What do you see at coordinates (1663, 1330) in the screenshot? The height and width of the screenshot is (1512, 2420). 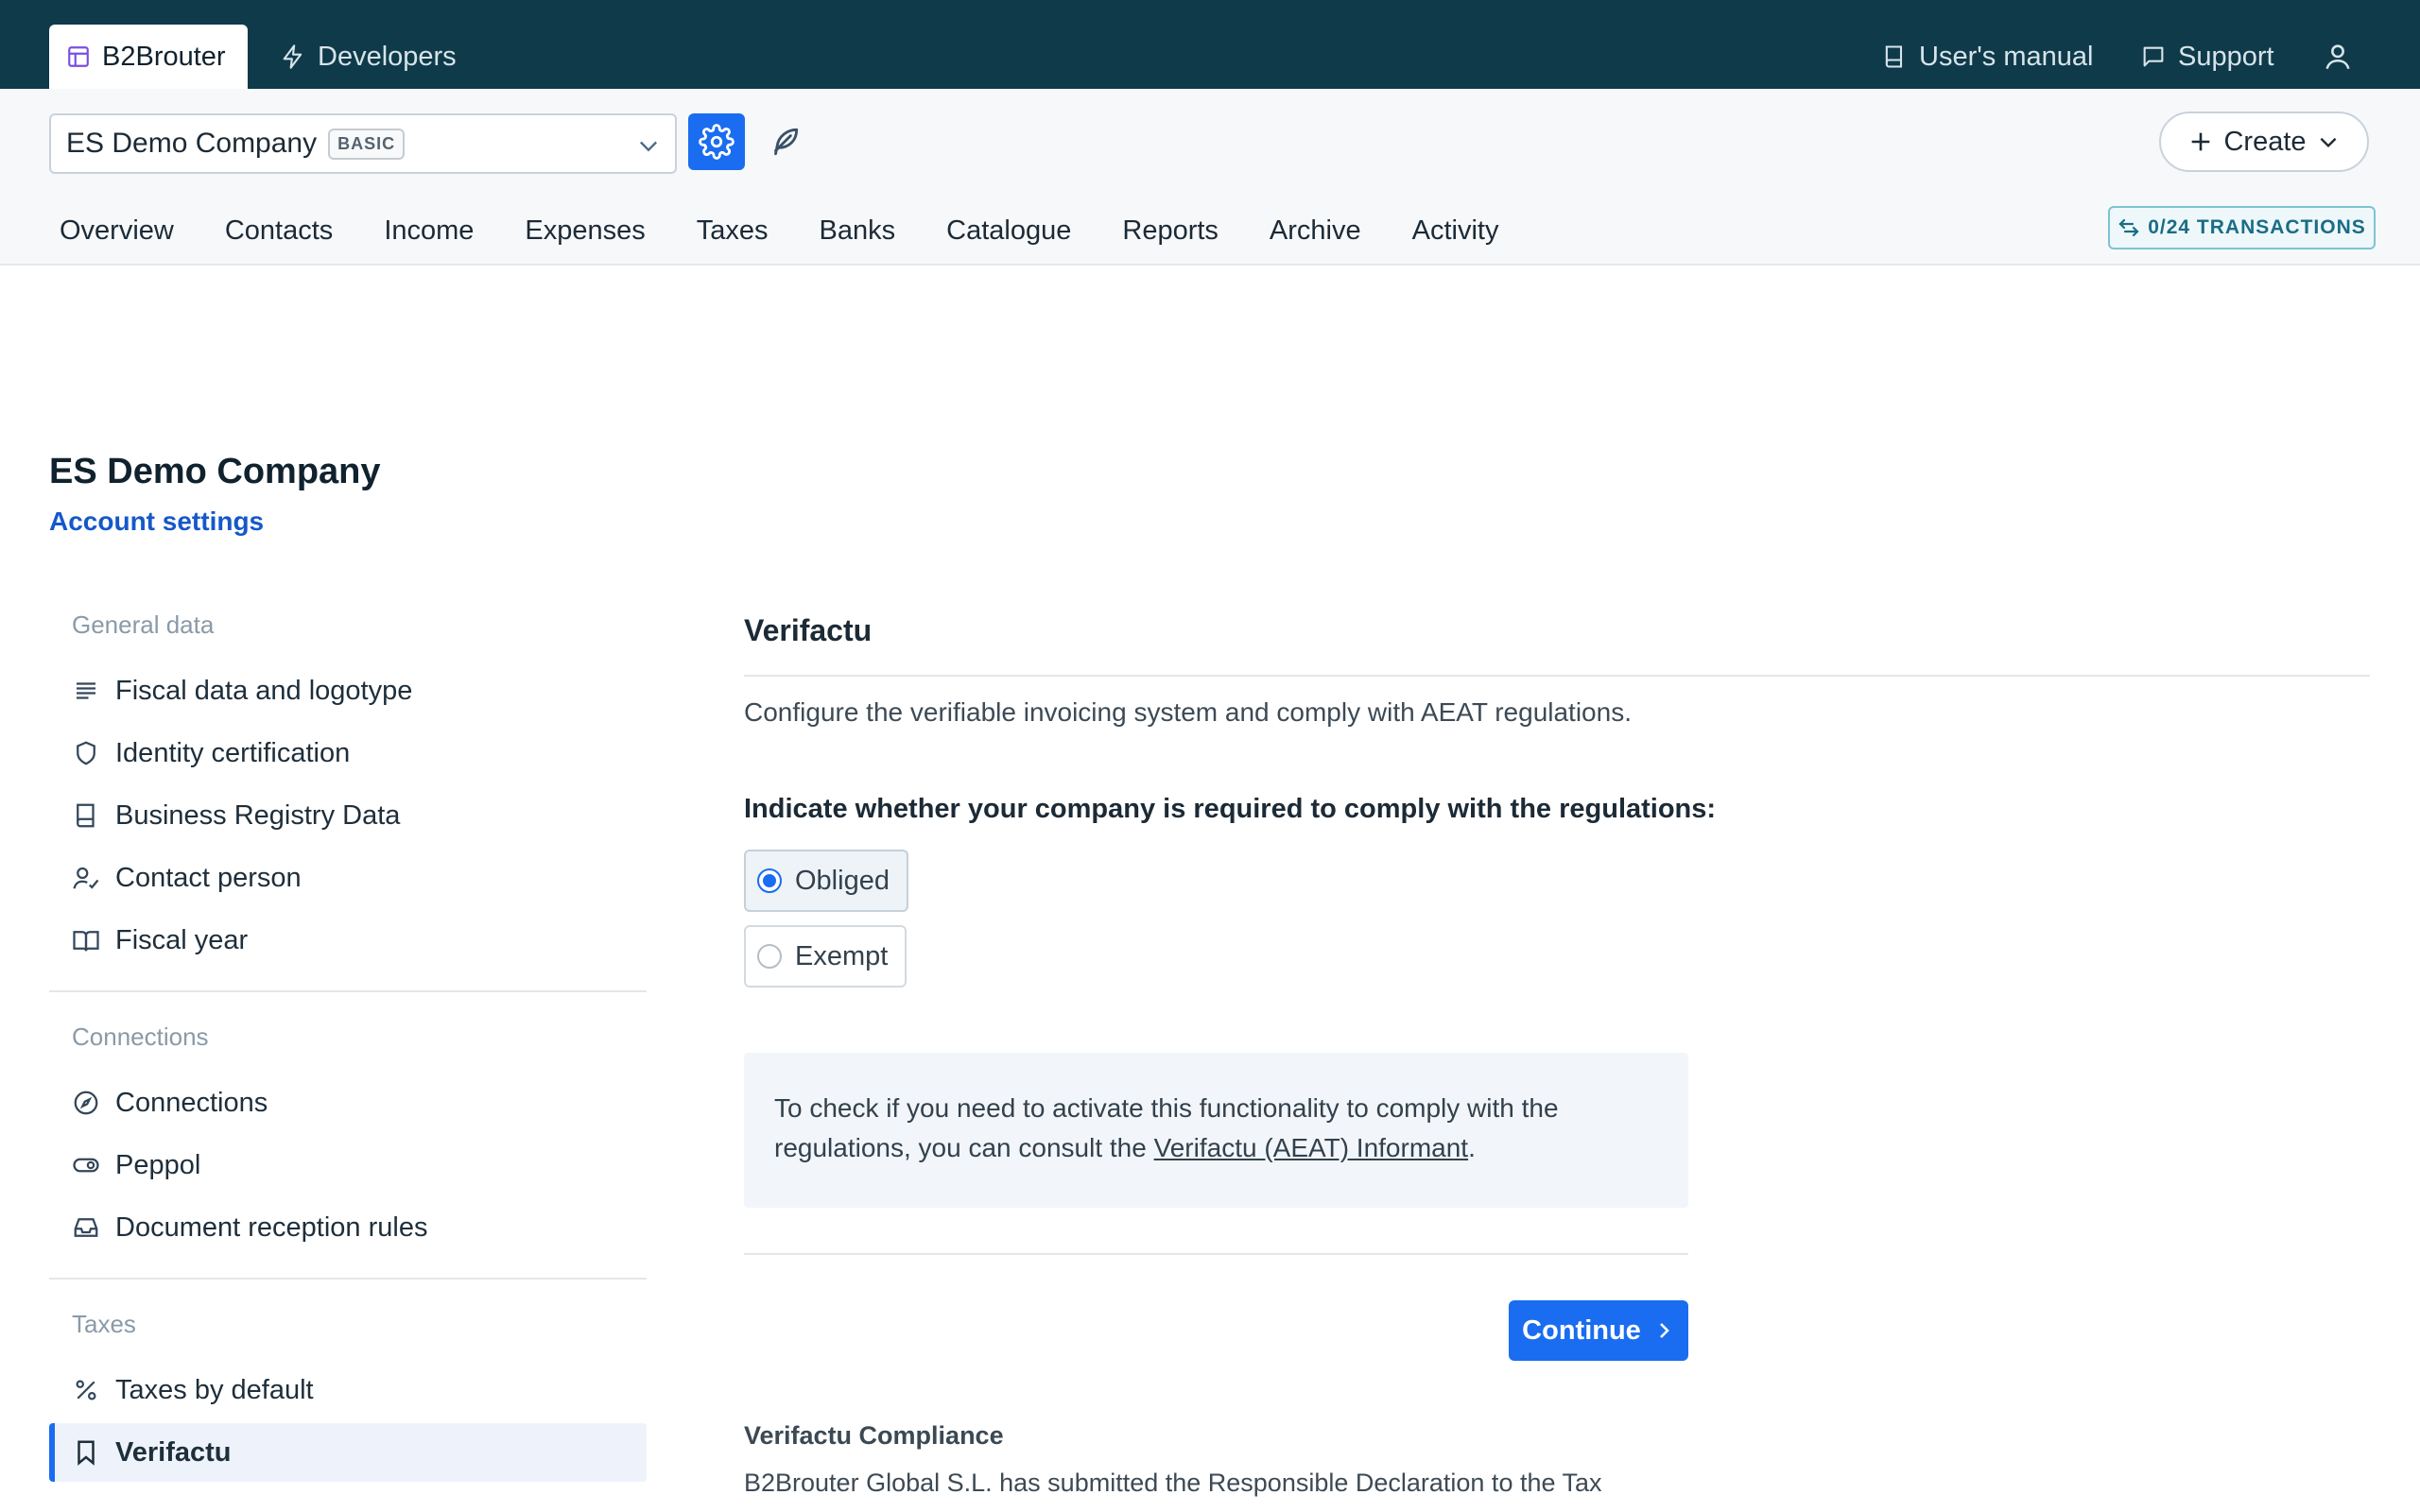 I see `chevron-right-icon` at bounding box center [1663, 1330].